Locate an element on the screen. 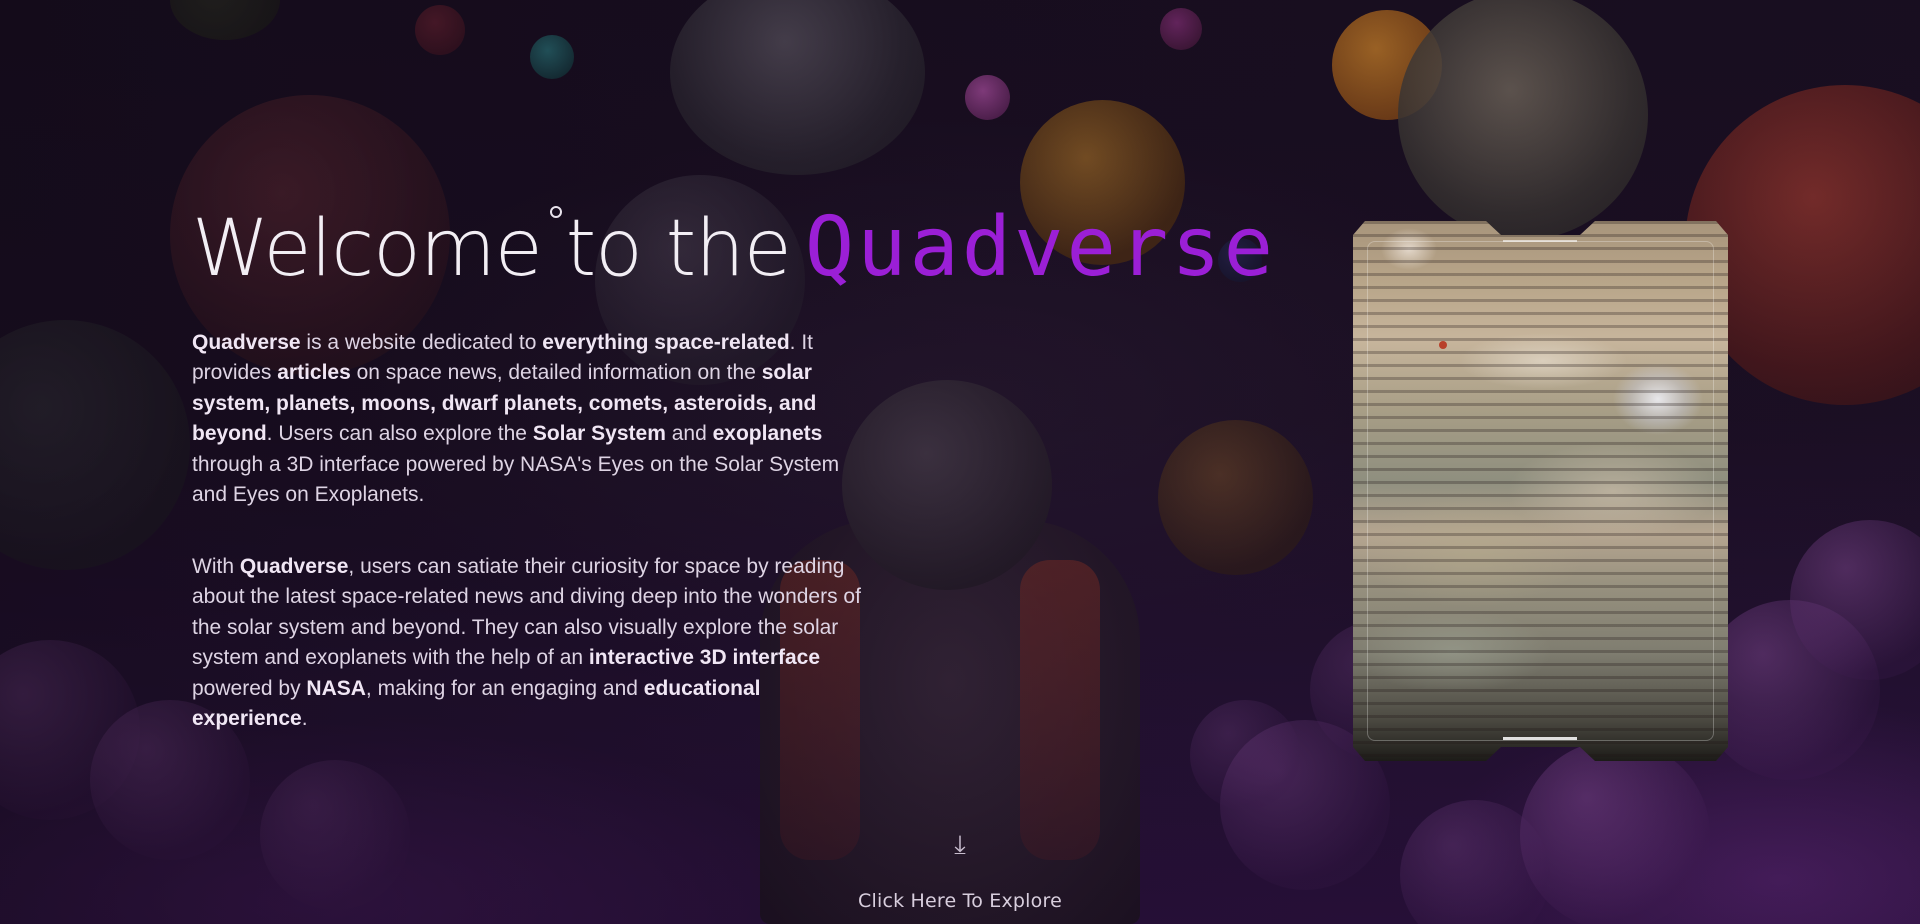  highlight-text: interactive 3D interface is located at coordinates (704, 658).